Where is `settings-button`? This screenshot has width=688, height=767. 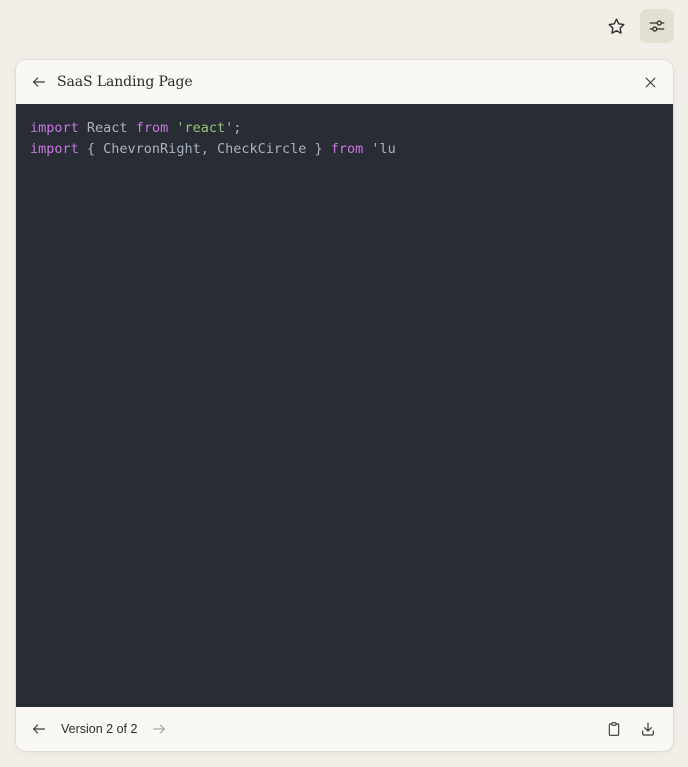
settings-button is located at coordinates (657, 26).